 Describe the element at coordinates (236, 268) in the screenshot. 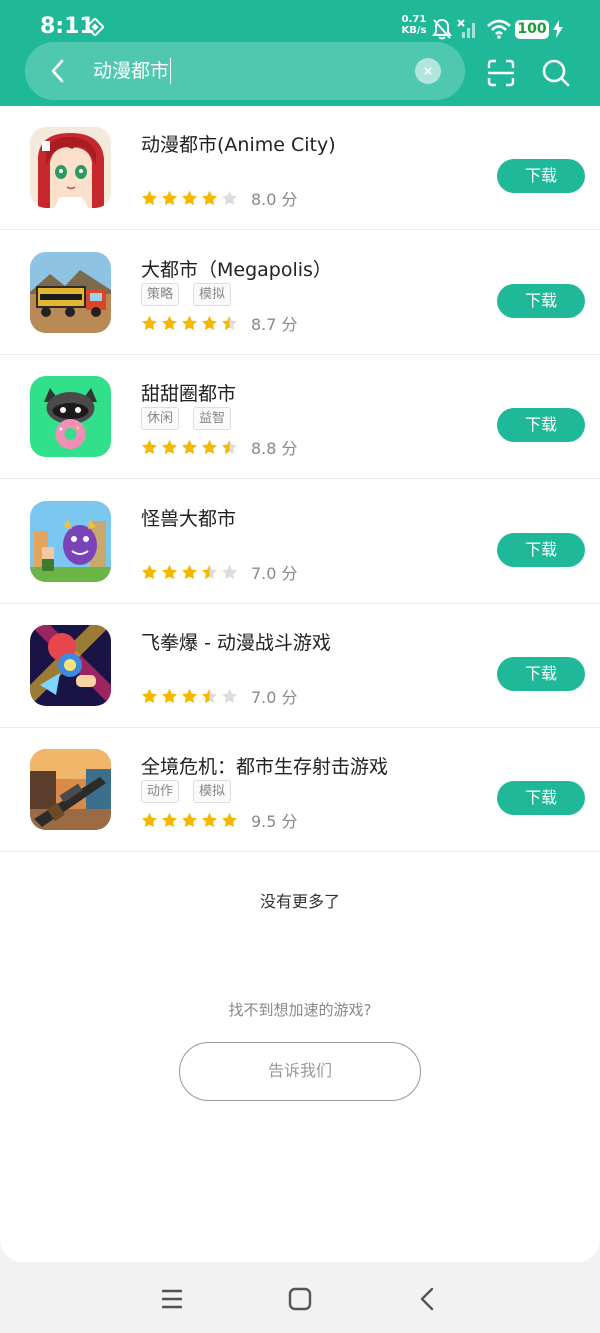

I see `app-name: 大都市（Megapolis）` at that location.